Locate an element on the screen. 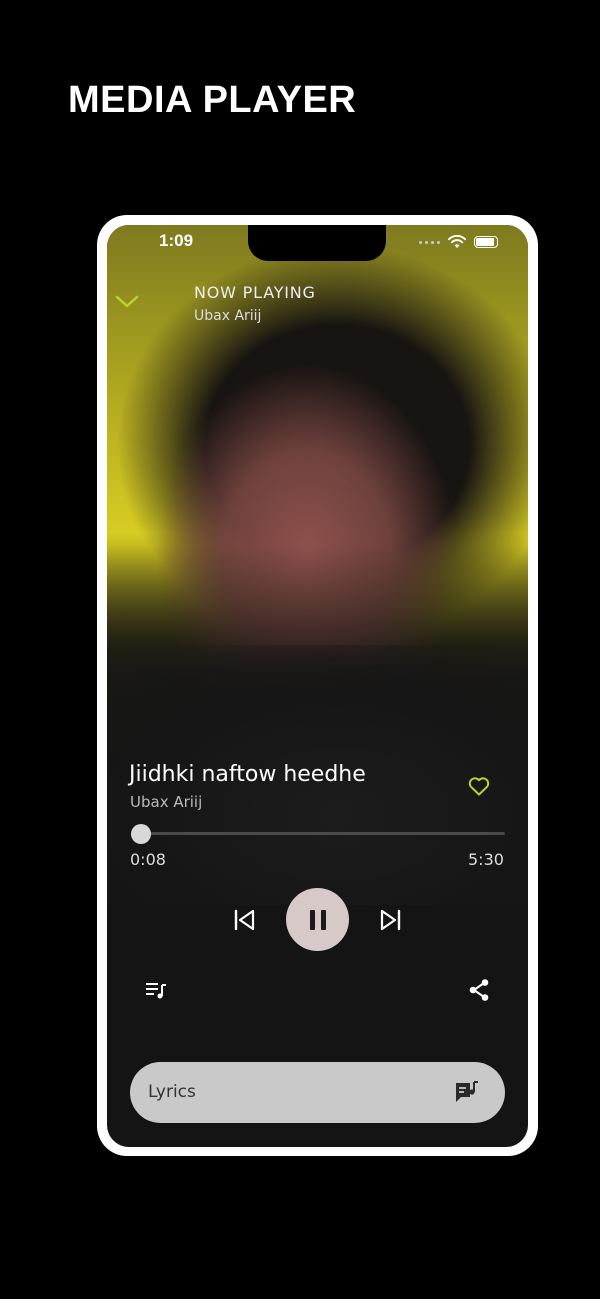 Image resolution: width=600 pixels, height=1299 pixels. chevron-down-icon is located at coordinates (127, 303).